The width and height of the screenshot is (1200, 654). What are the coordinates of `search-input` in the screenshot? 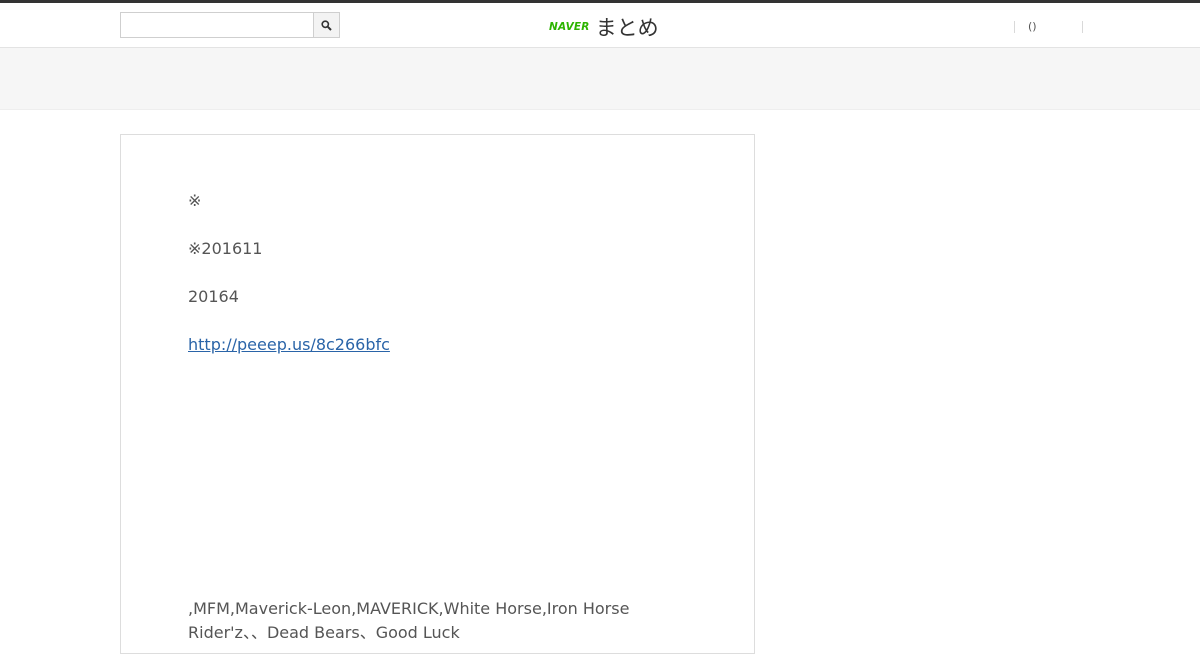 It's located at (217, 25).